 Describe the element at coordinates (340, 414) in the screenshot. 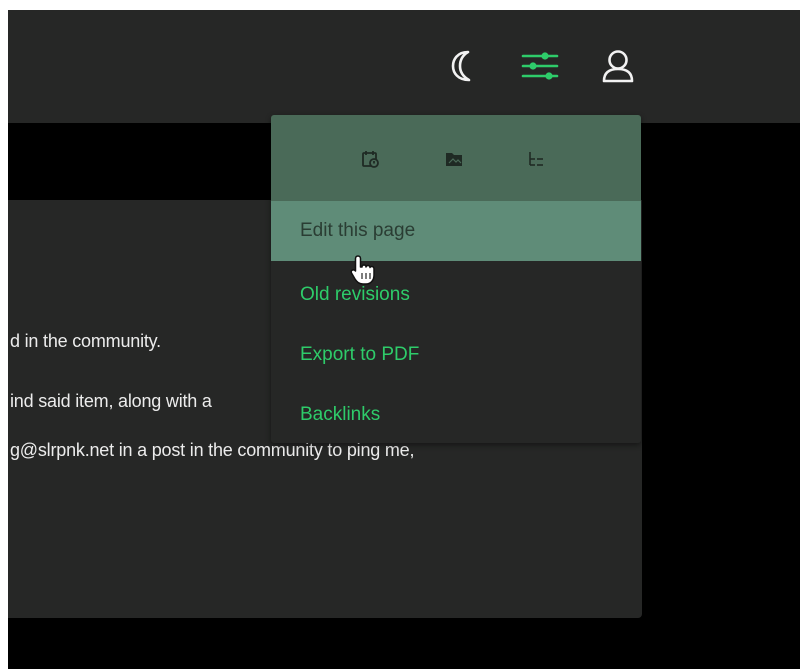

I see `menu-item-label: Backlinks` at that location.